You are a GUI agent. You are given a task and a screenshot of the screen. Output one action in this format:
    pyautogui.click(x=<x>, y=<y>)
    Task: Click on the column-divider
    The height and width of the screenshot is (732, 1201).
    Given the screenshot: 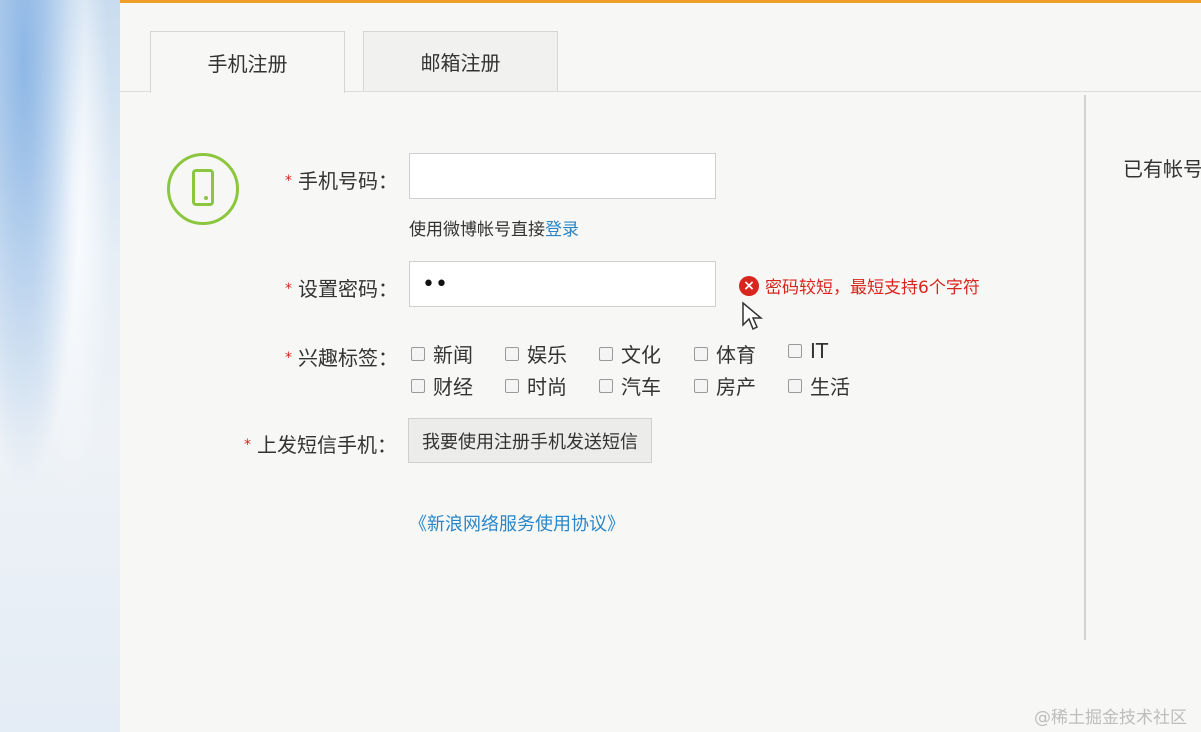 What is the action you would take?
    pyautogui.click(x=1085, y=367)
    